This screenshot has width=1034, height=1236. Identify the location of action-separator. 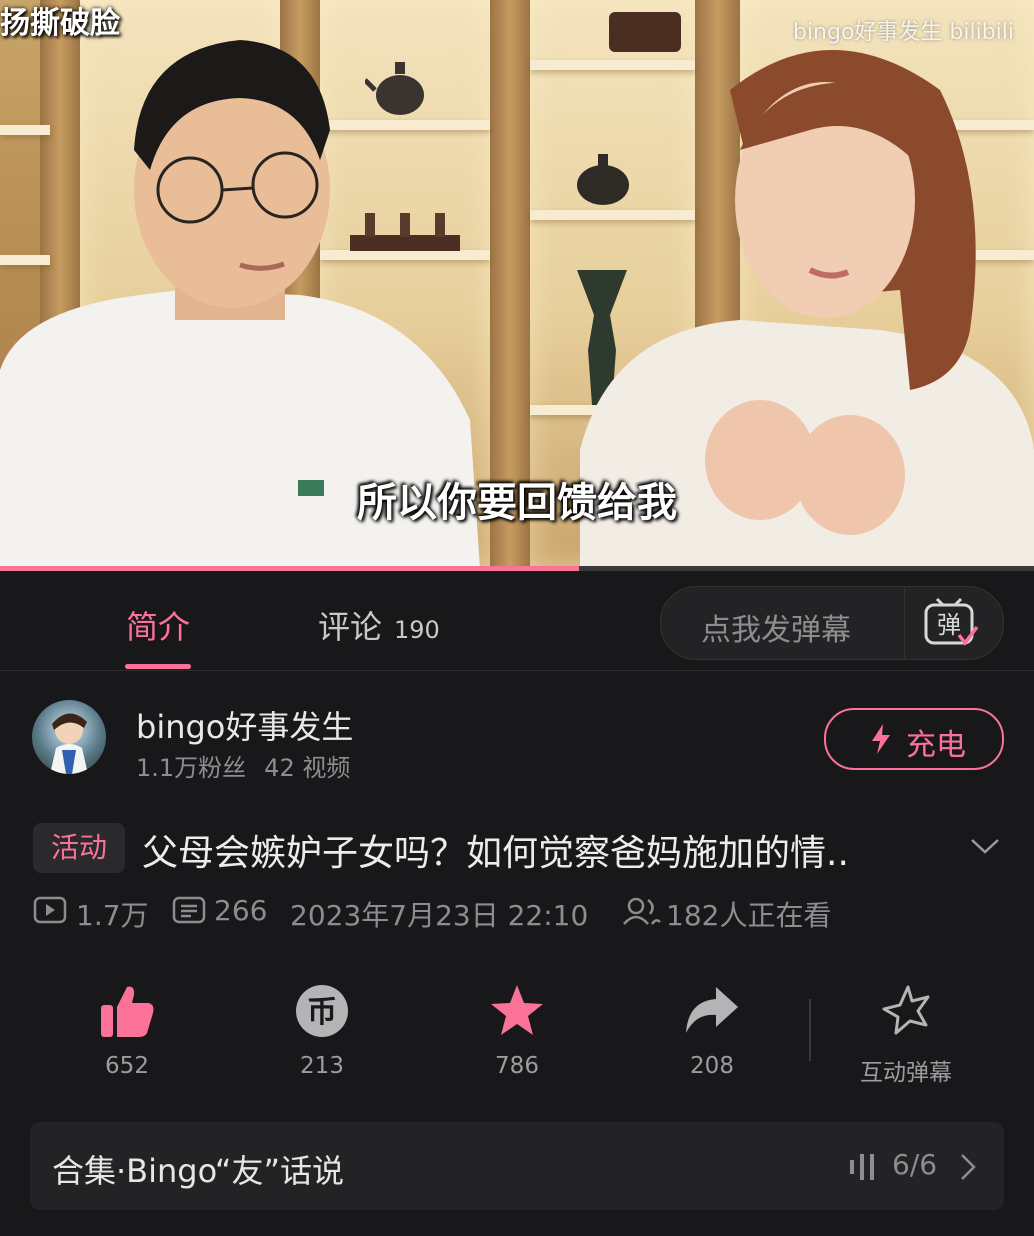
(810, 1030).